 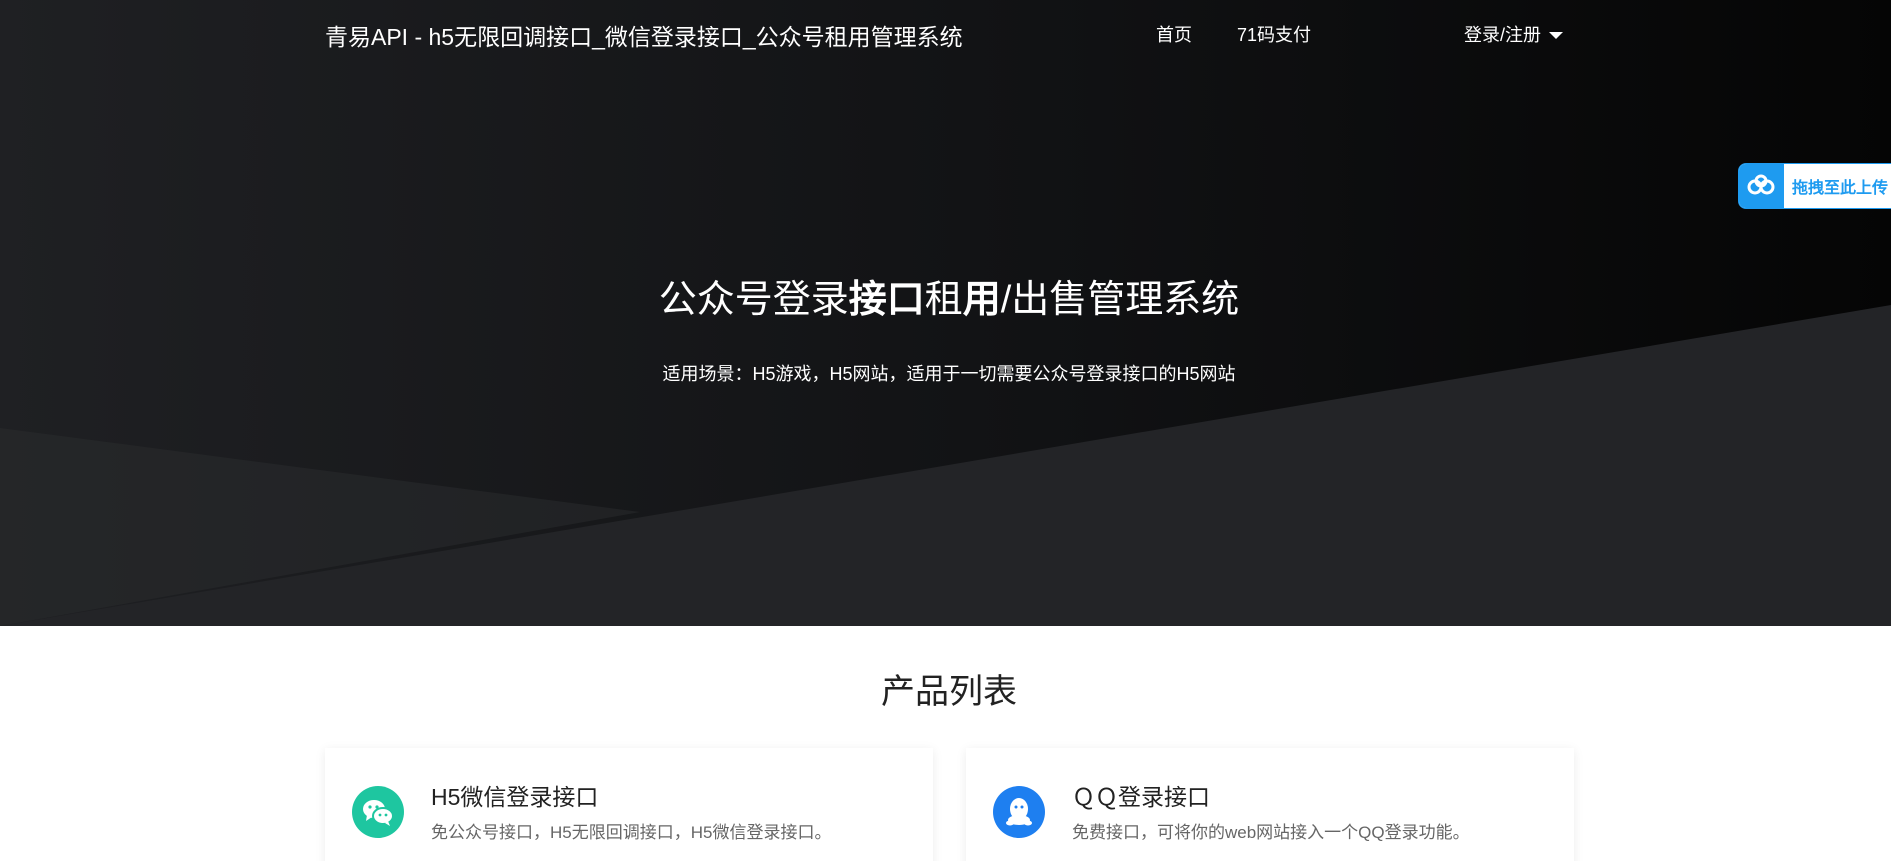 I want to click on hero-title-part: 租, so click(x=943, y=300).